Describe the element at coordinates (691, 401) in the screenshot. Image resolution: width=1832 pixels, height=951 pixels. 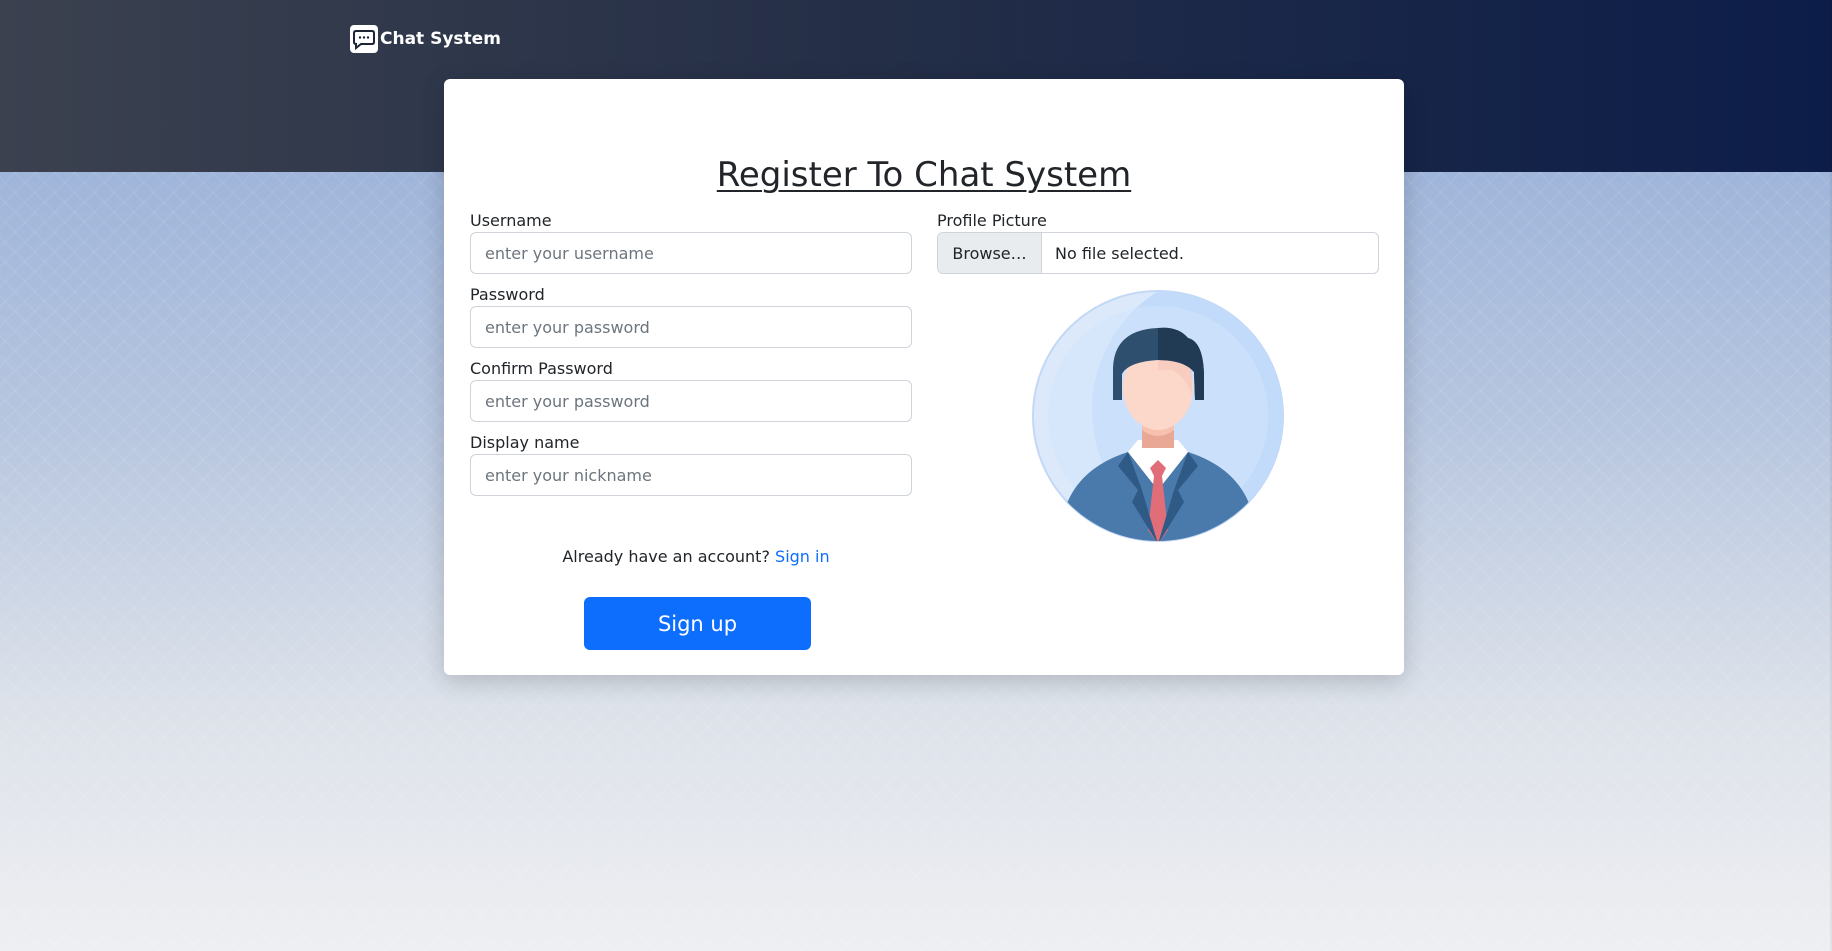
I see `confirm-password-input` at that location.